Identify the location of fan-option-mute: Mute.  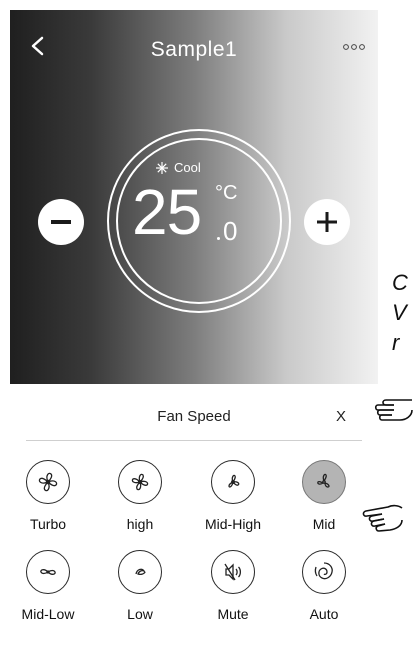
(233, 586).